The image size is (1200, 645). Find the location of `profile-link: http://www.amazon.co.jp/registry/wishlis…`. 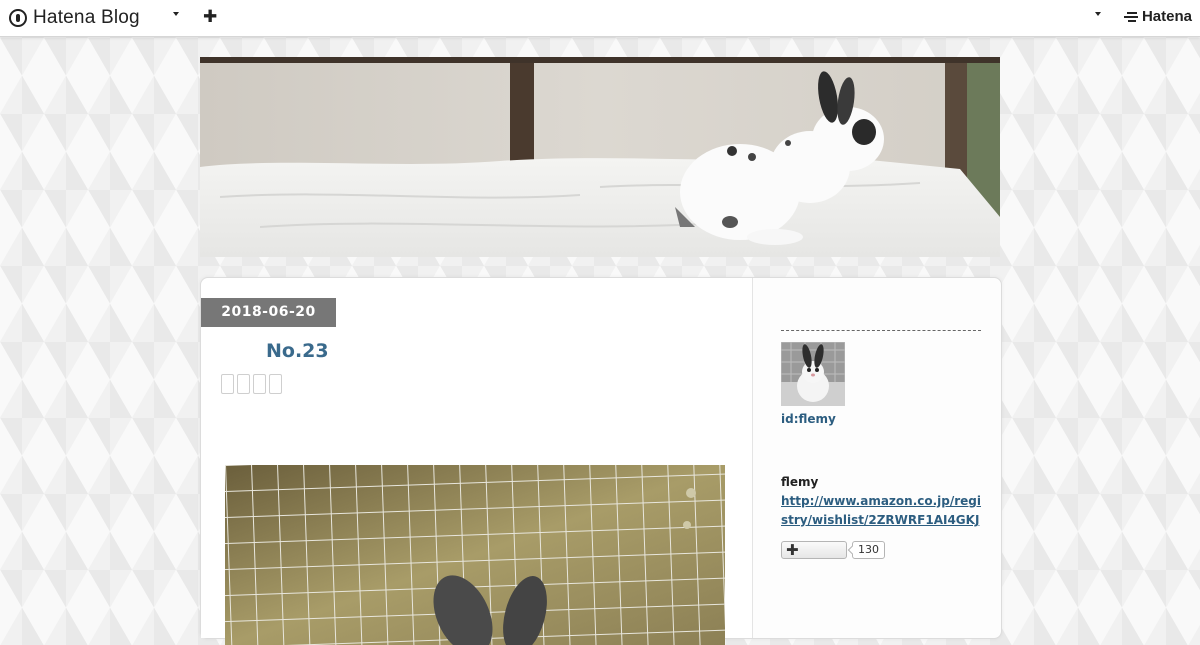

profile-link: http://www.amazon.co.jp/registry/wishlis… is located at coordinates (881, 511).